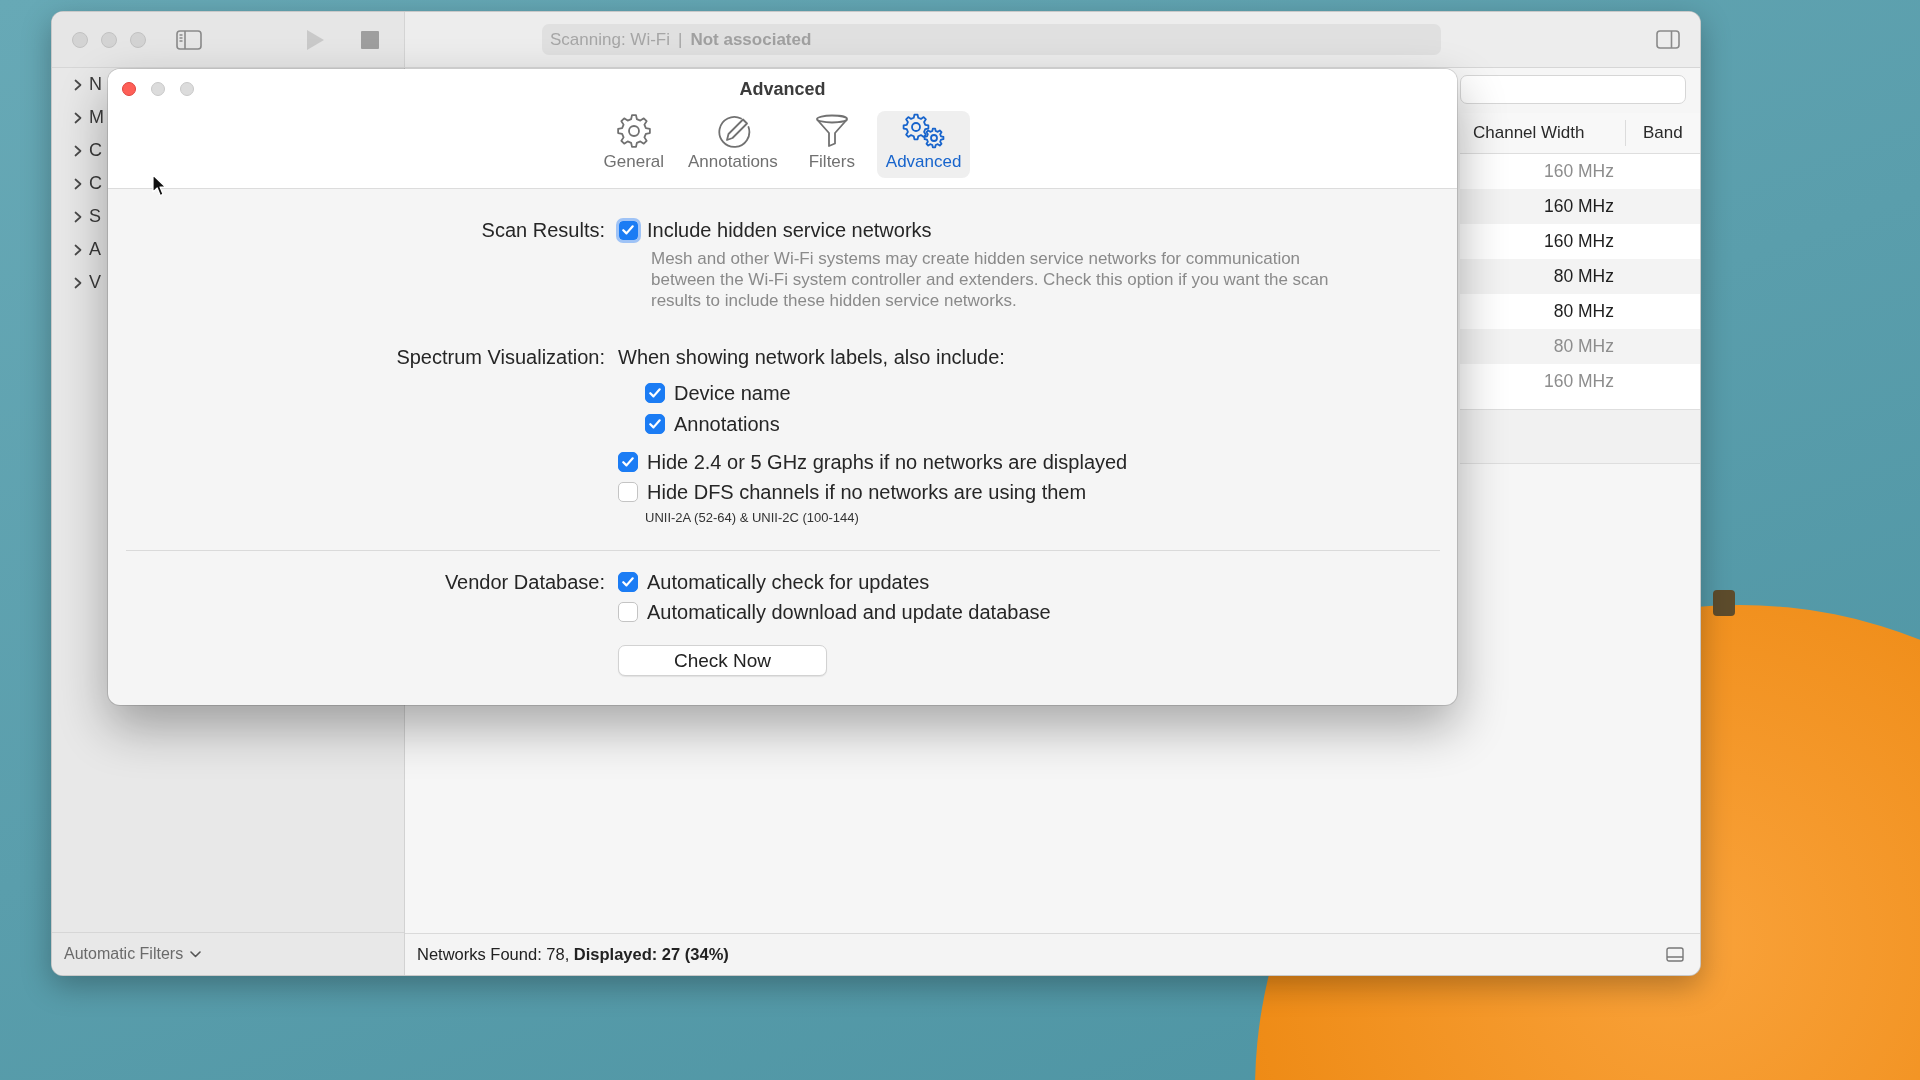 Image resolution: width=1920 pixels, height=1080 pixels. I want to click on checkbox-label: Include hidden service networks, so click(789, 230).